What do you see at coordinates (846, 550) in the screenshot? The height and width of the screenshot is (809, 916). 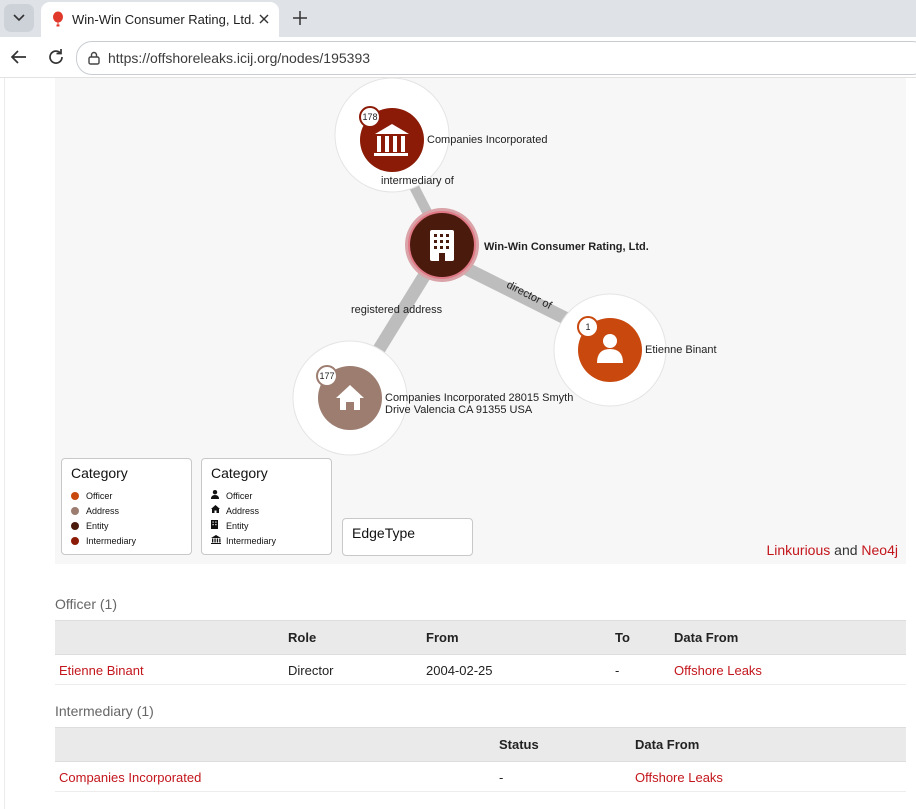 I see `credit-and: and` at bounding box center [846, 550].